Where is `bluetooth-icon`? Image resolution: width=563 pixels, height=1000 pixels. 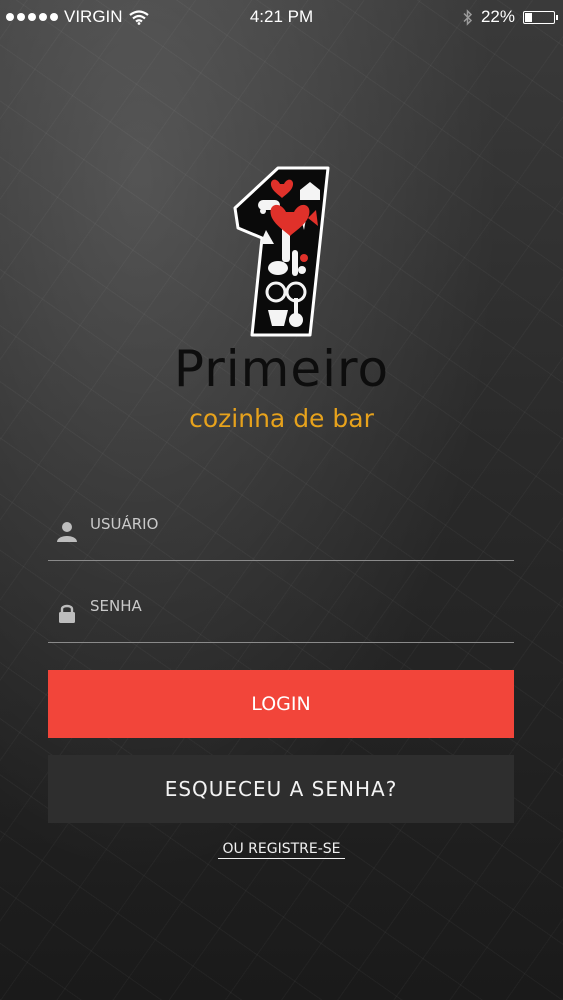 bluetooth-icon is located at coordinates (468, 17).